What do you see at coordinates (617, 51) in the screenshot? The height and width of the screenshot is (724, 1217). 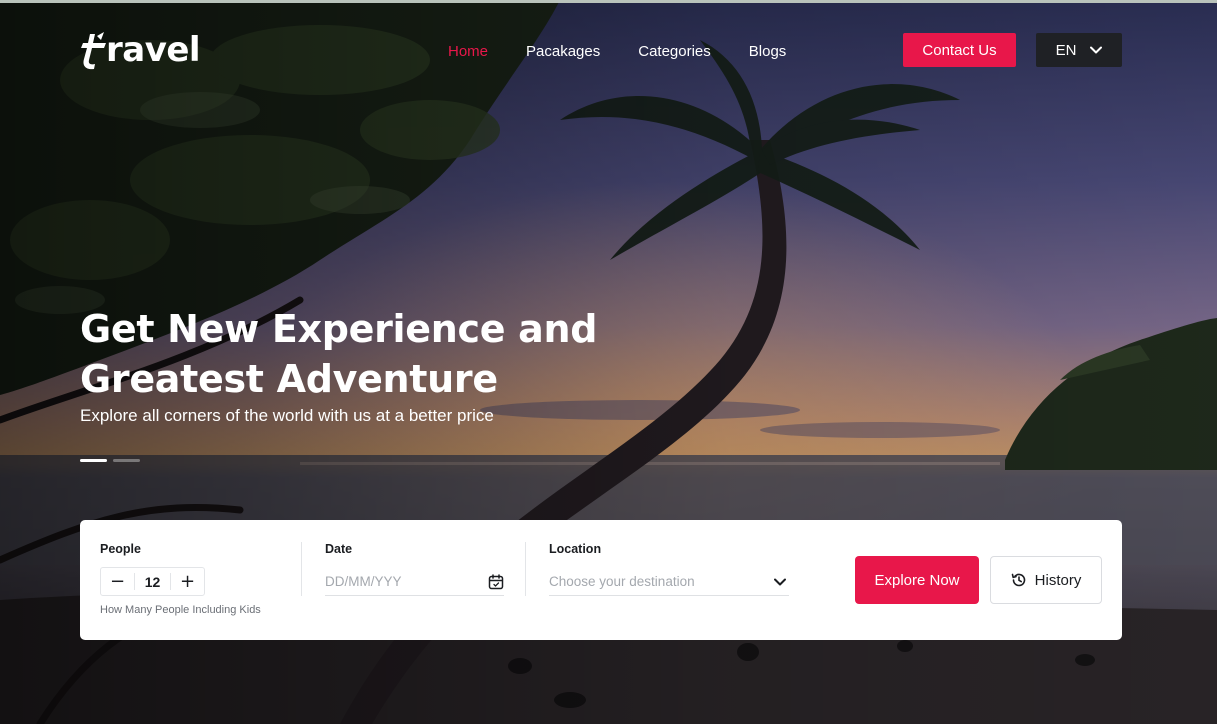 I see `main-nav: Home Pacakages Categories Blogs` at bounding box center [617, 51].